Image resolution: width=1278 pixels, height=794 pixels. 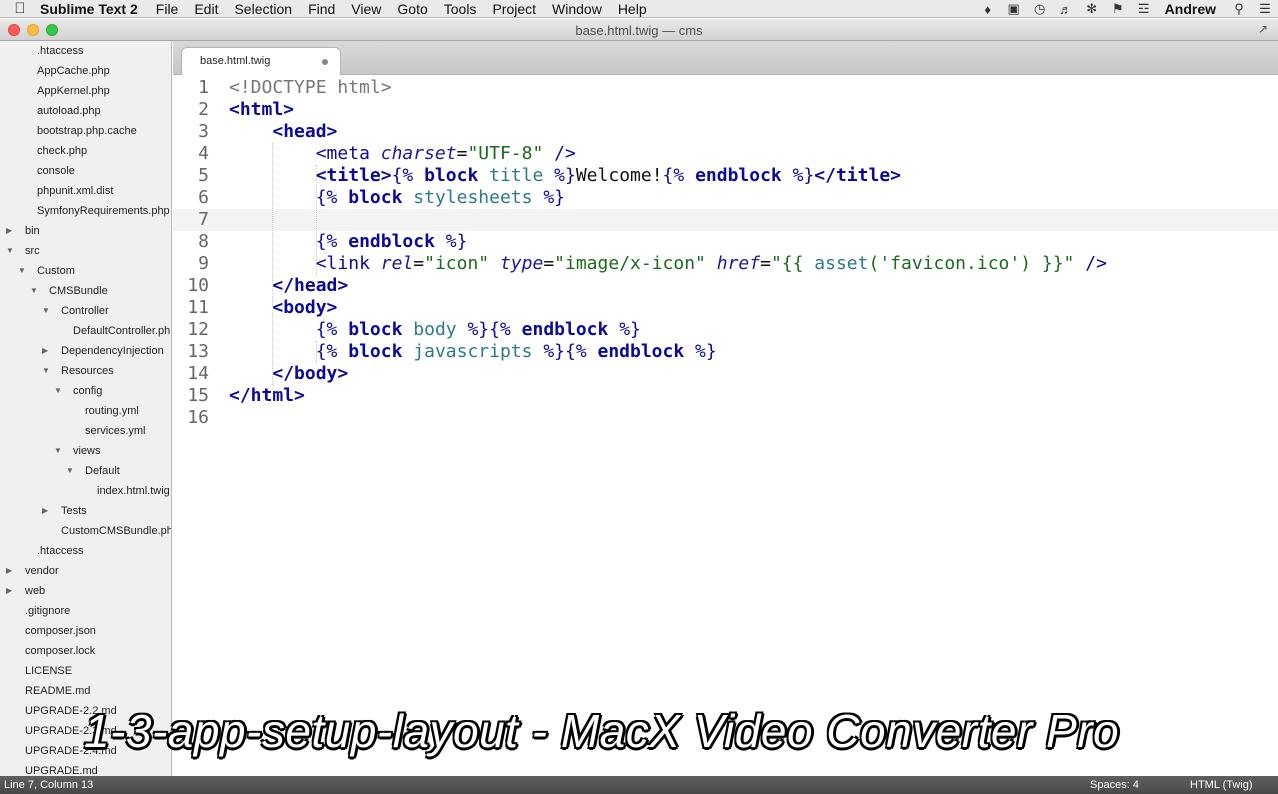 What do you see at coordinates (725, 242) in the screenshot?
I see `code-line: 8 {% endblock %}` at bounding box center [725, 242].